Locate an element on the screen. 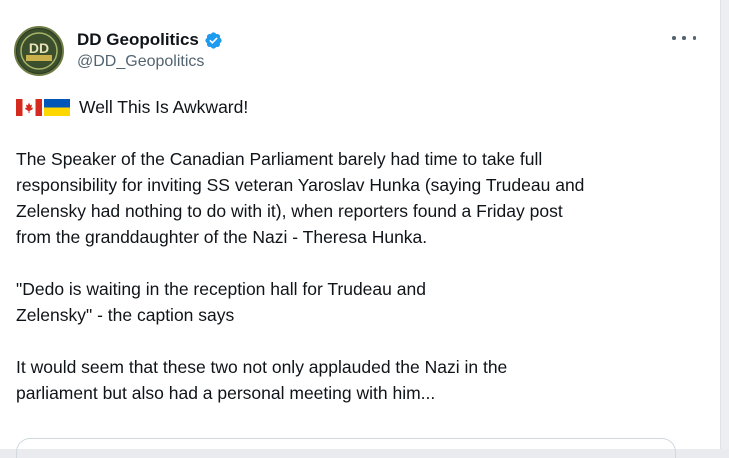 This screenshot has width=729, height=458. author-names: DD Geopolitics @DD_Geopolitics is located at coordinates (150, 51).